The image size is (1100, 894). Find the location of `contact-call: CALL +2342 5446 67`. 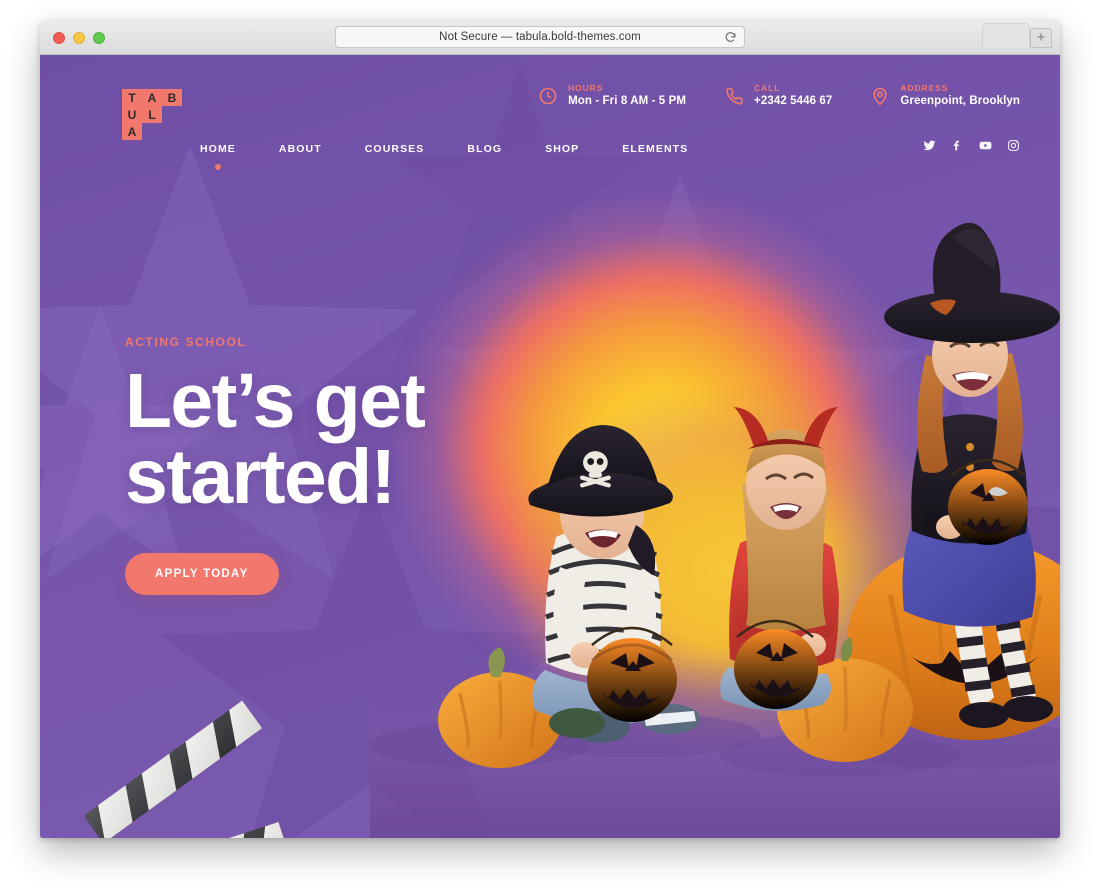

contact-call: CALL +2342 5446 67 is located at coordinates (778, 96).